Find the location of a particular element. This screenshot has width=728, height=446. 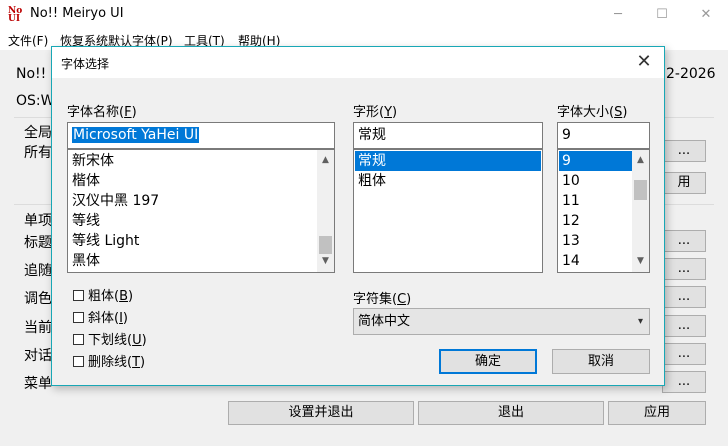

charset-label: 字符集(C) is located at coordinates (382, 299).